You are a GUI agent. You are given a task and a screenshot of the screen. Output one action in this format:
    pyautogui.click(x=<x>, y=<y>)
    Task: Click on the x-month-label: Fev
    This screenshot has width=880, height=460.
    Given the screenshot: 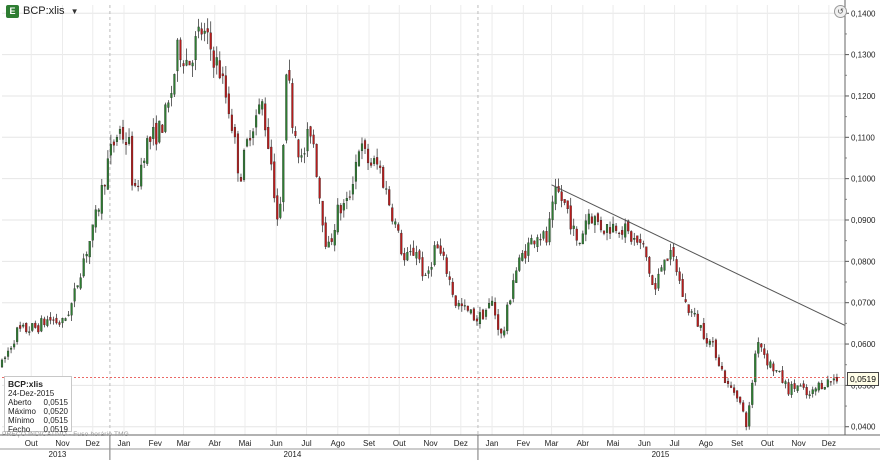 What is the action you would take?
    pyautogui.click(x=523, y=443)
    